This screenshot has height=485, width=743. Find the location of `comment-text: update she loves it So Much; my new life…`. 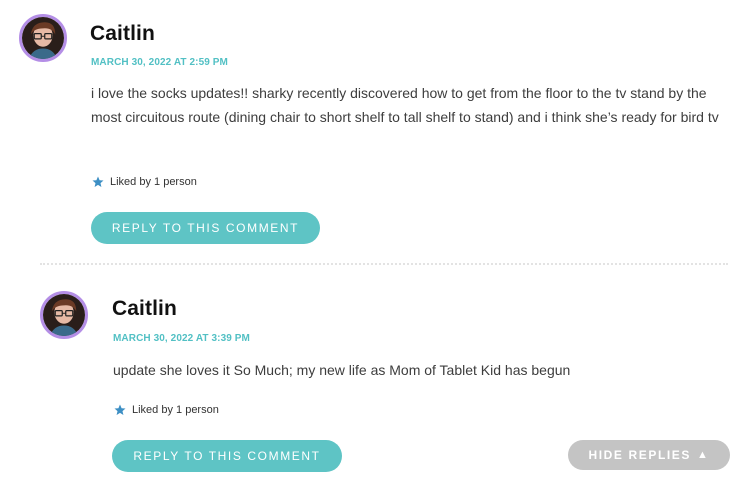

comment-text: update she loves it So Much; my new life… is located at coordinates (342, 370).